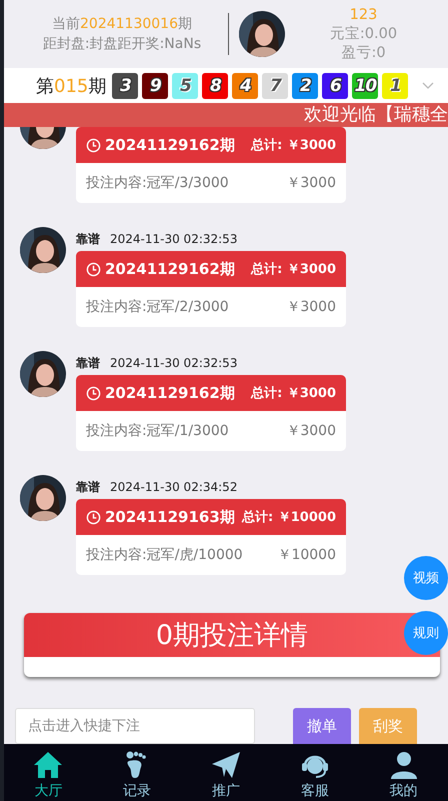 The image size is (448, 801). What do you see at coordinates (404, 772) in the screenshot?
I see `nav-tab: 我的` at bounding box center [404, 772].